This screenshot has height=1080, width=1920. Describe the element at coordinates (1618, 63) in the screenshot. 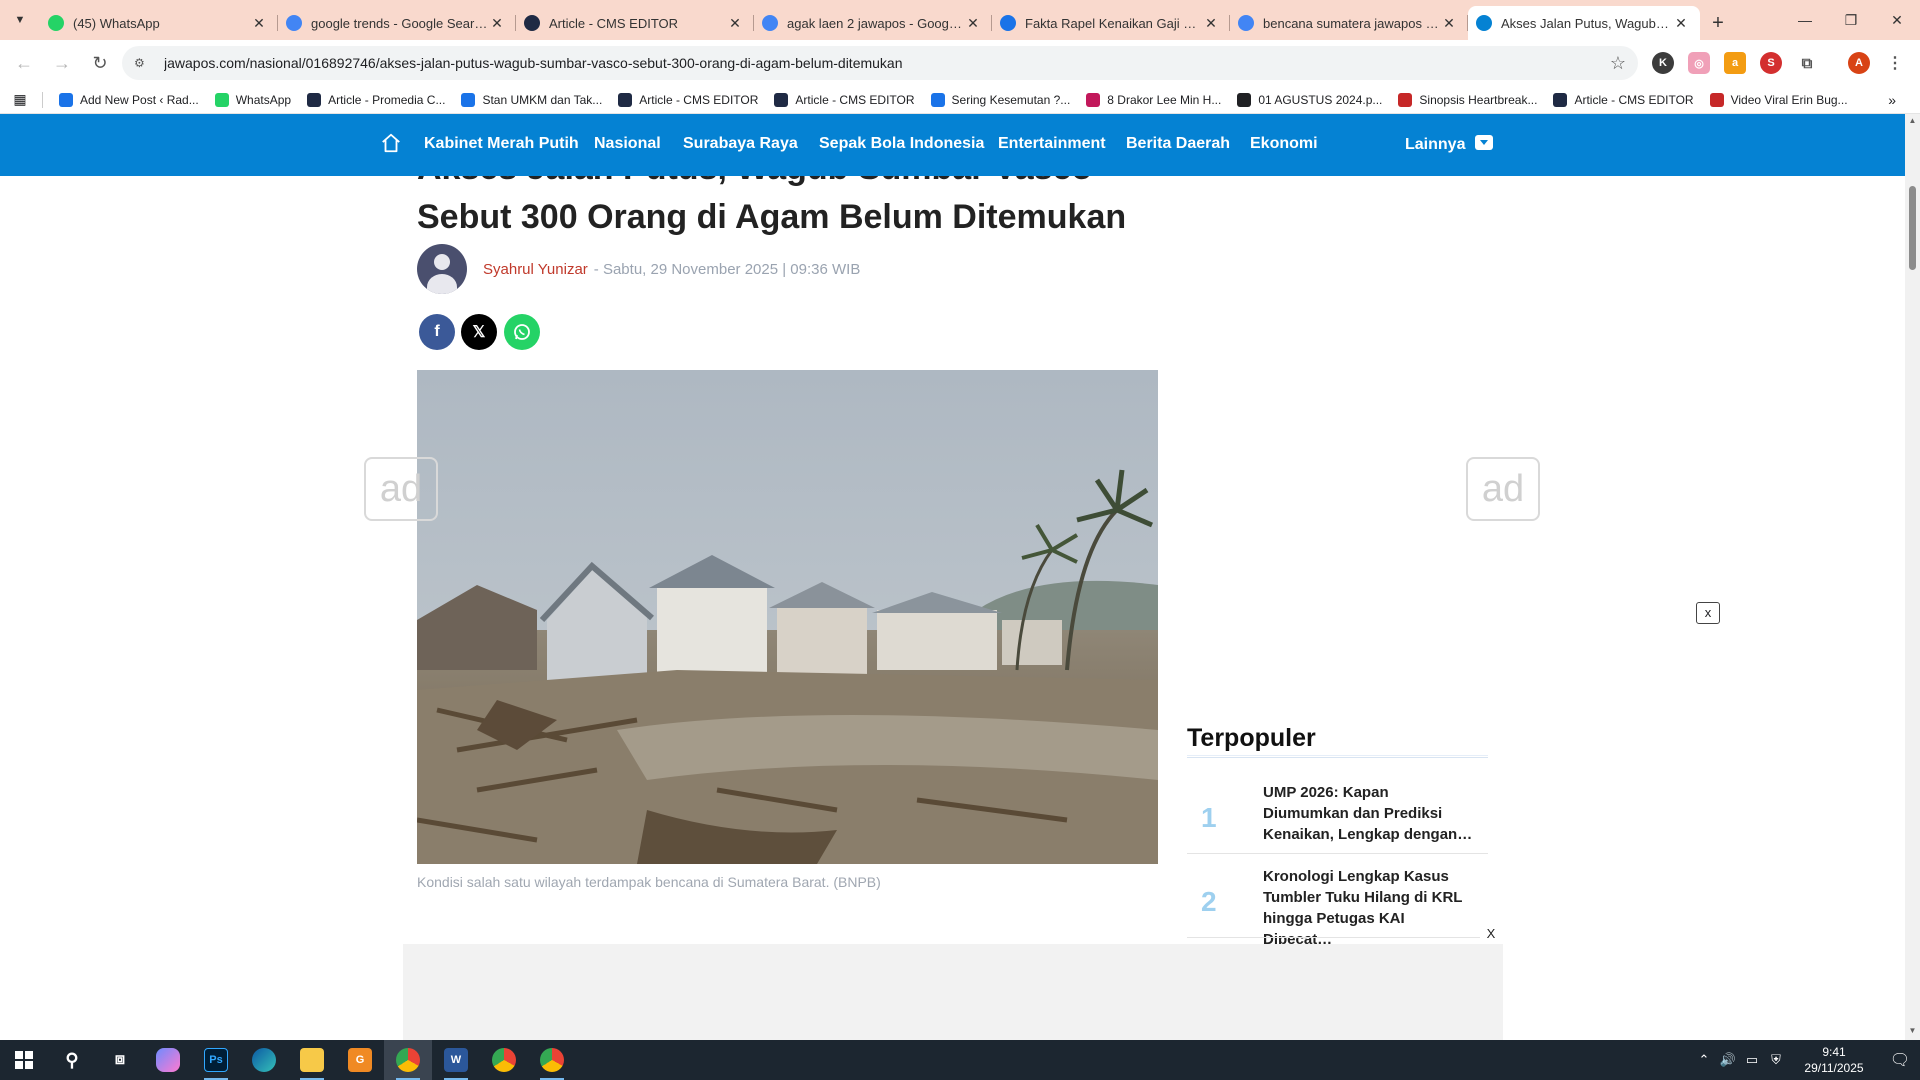

I see `bookmark-star-icon: ☆` at that location.